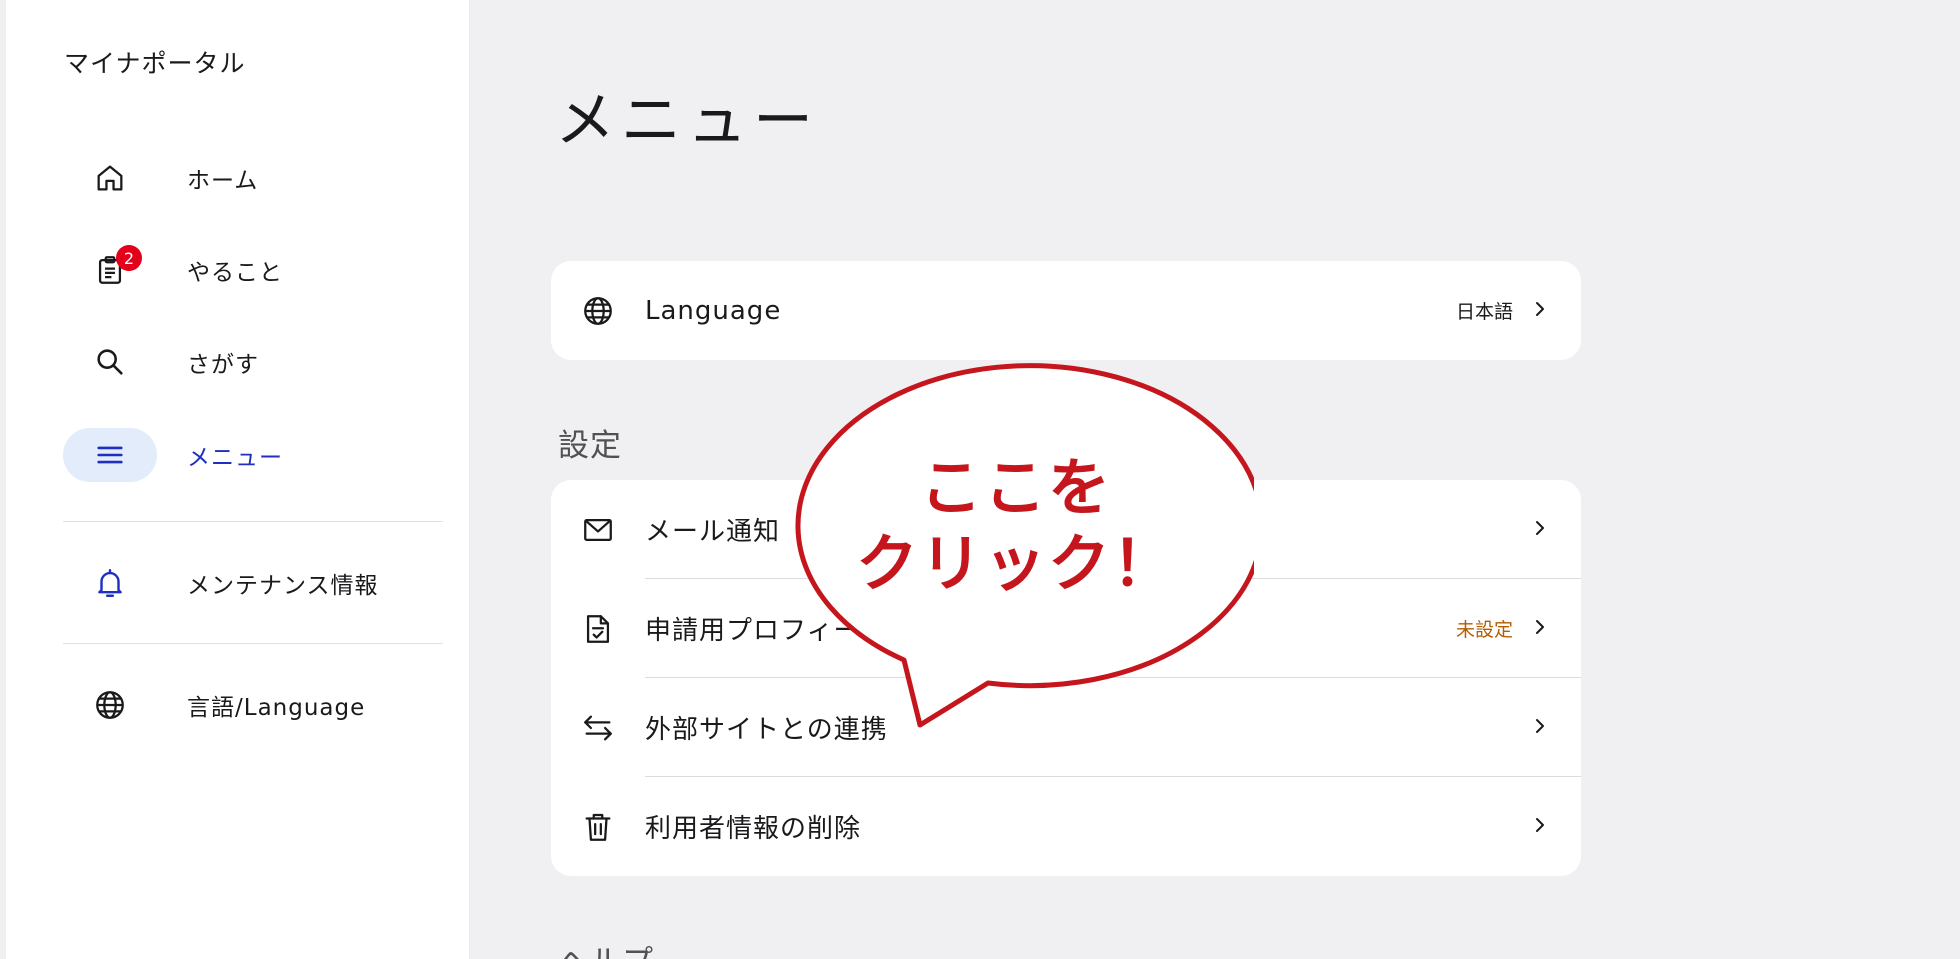 The image size is (1960, 959). Describe the element at coordinates (223, 181) in the screenshot. I see `sidebar-item-label: ホーム` at that location.